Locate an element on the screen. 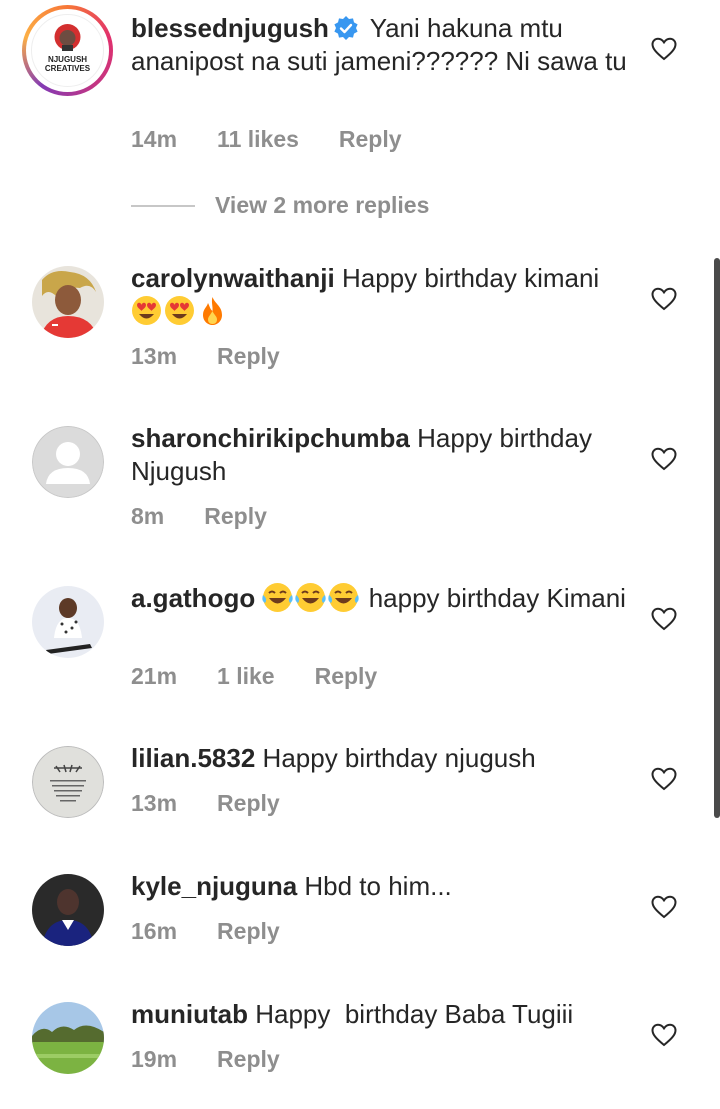 The image size is (720, 1109). comment-text: Happy birthday njugush is located at coordinates (399, 758).